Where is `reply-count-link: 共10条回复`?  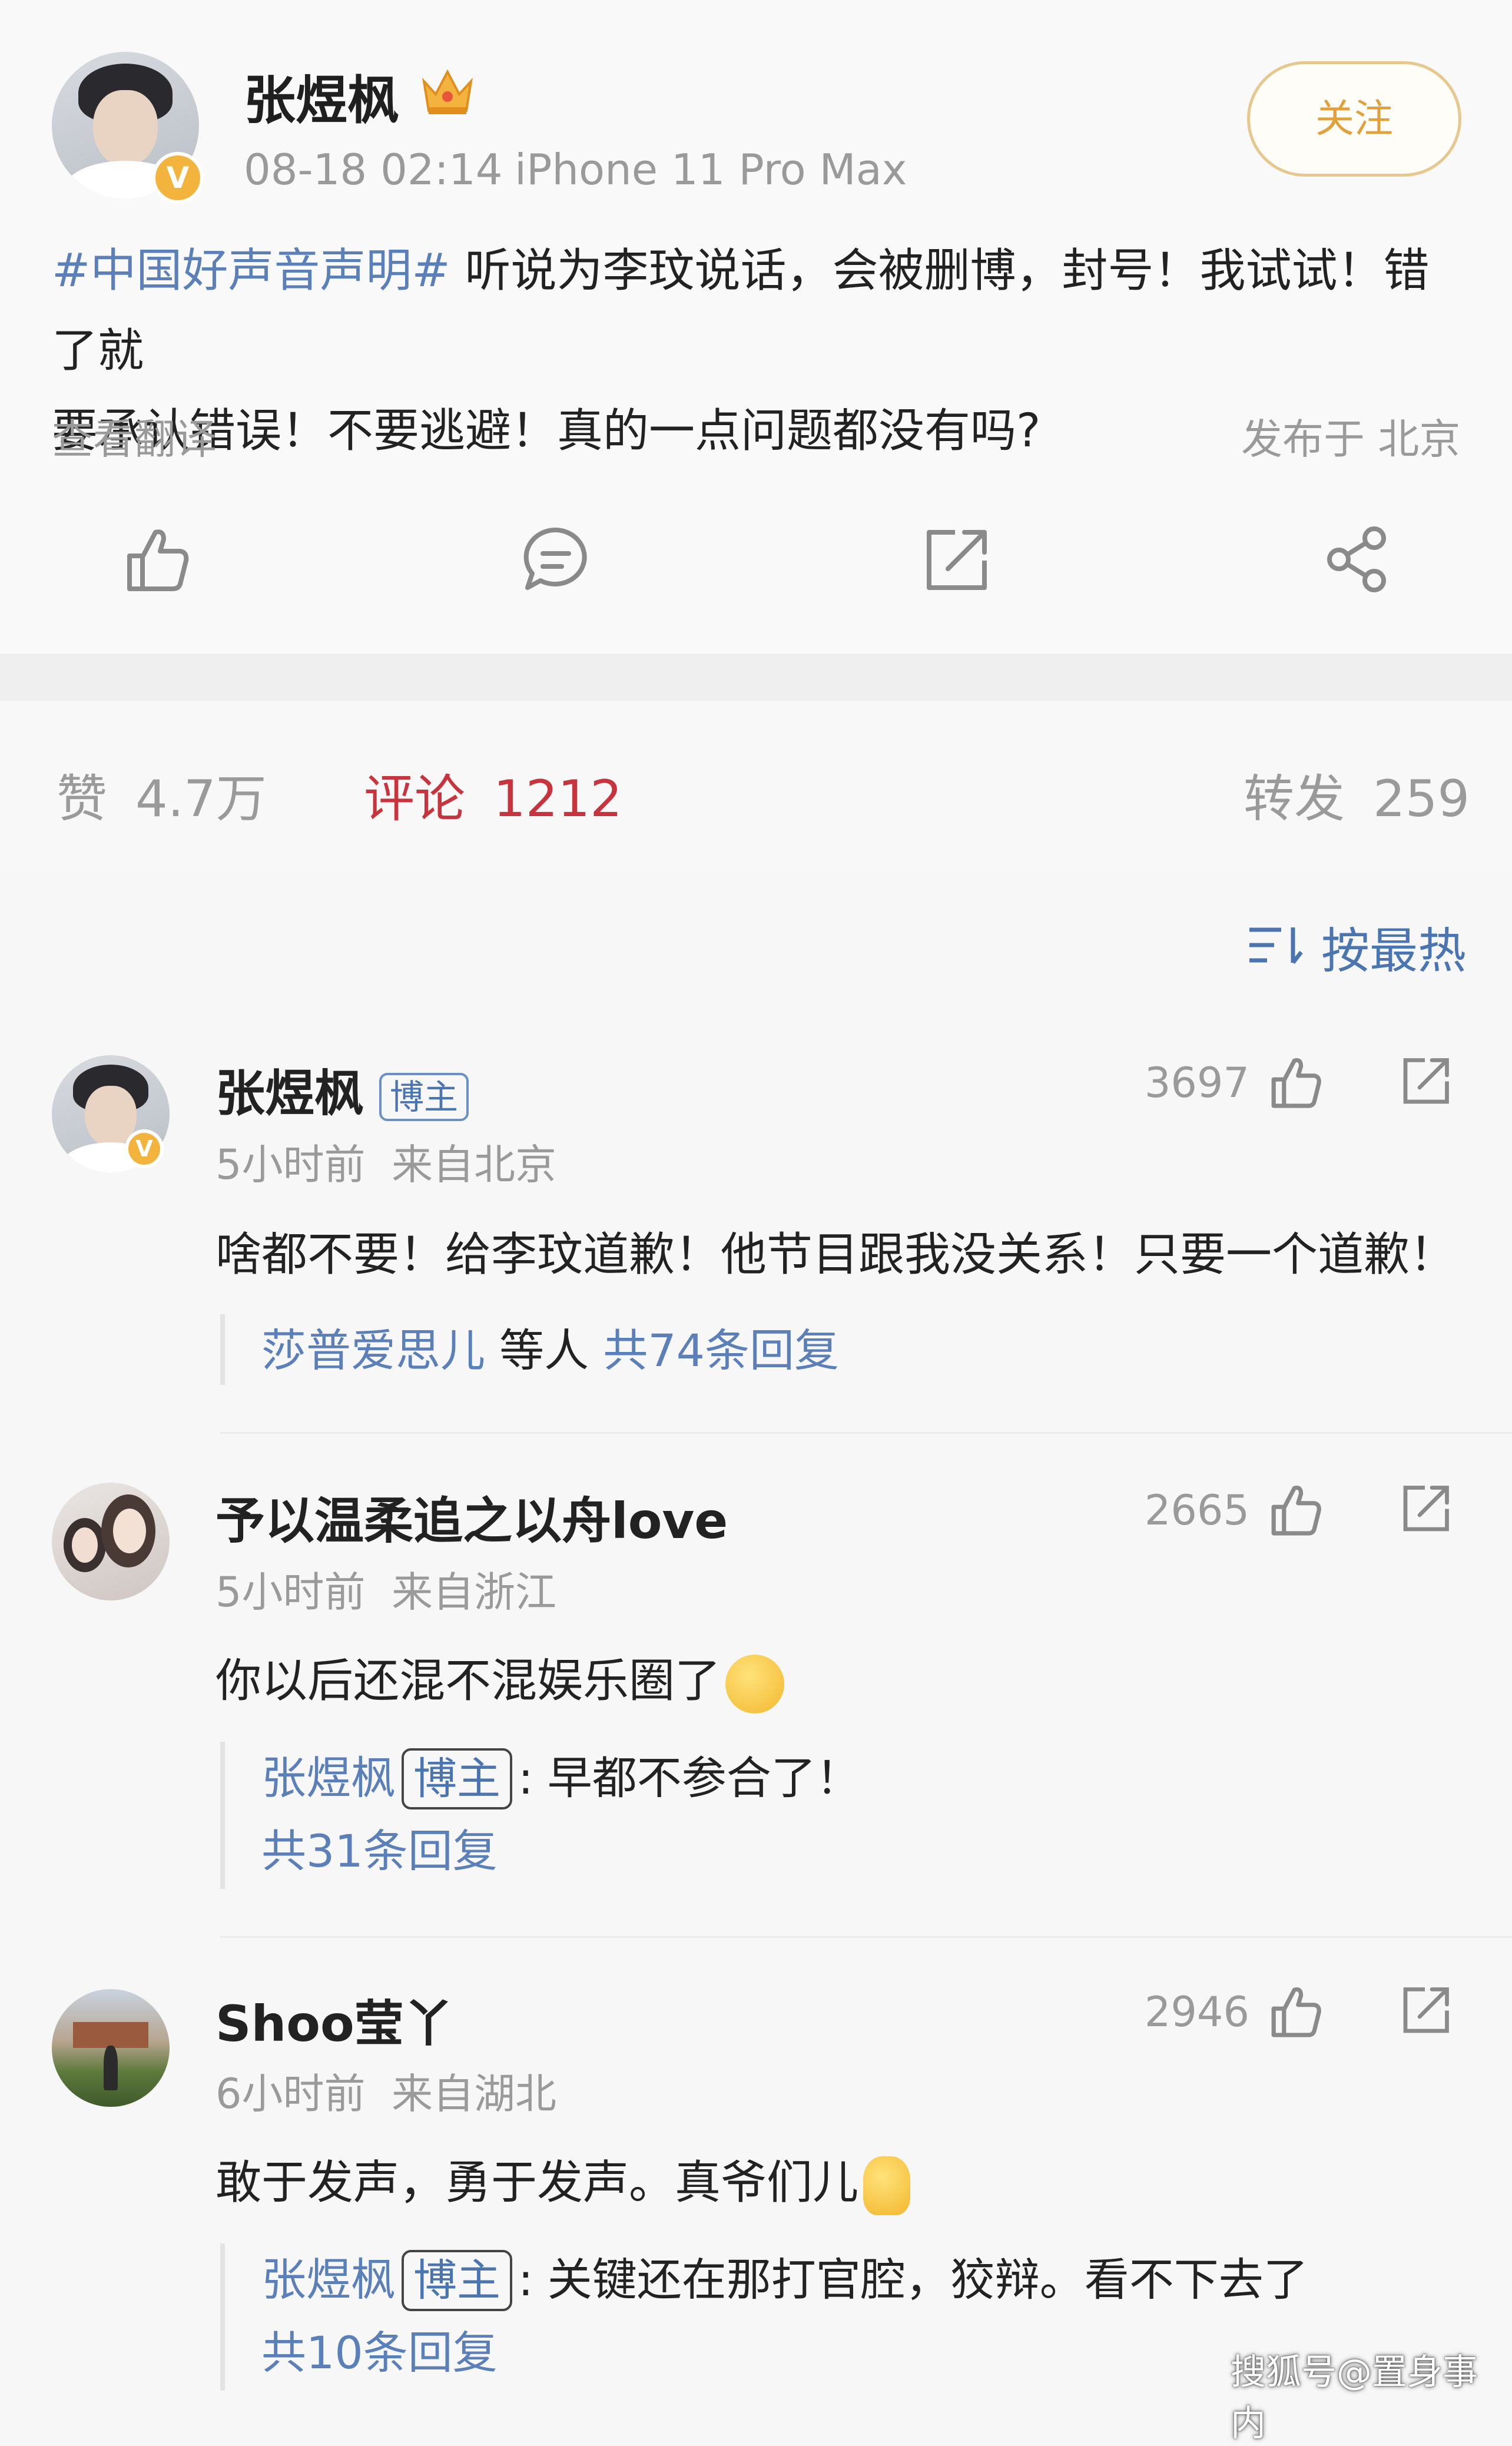
reply-count-link: 共10条回复 is located at coordinates (784, 2352).